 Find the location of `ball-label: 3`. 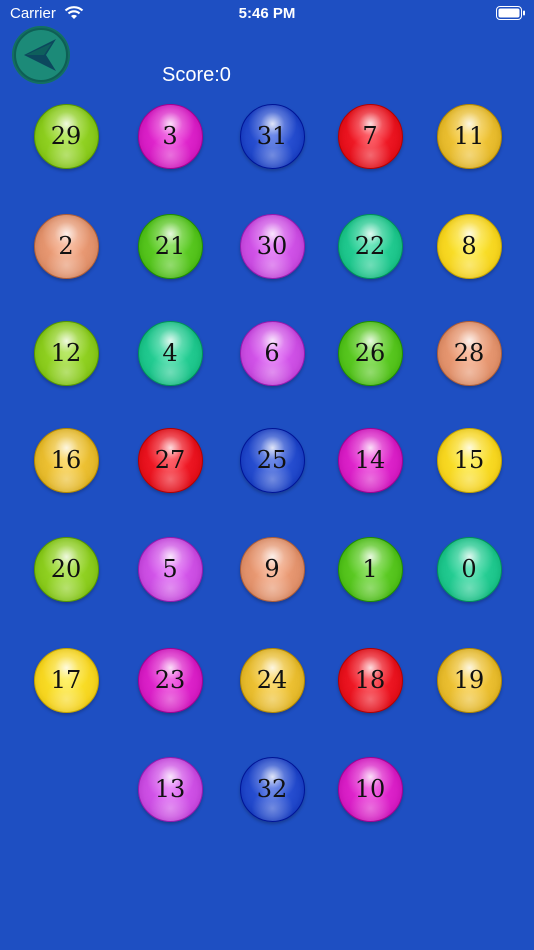

ball-label: 3 is located at coordinates (170, 136).